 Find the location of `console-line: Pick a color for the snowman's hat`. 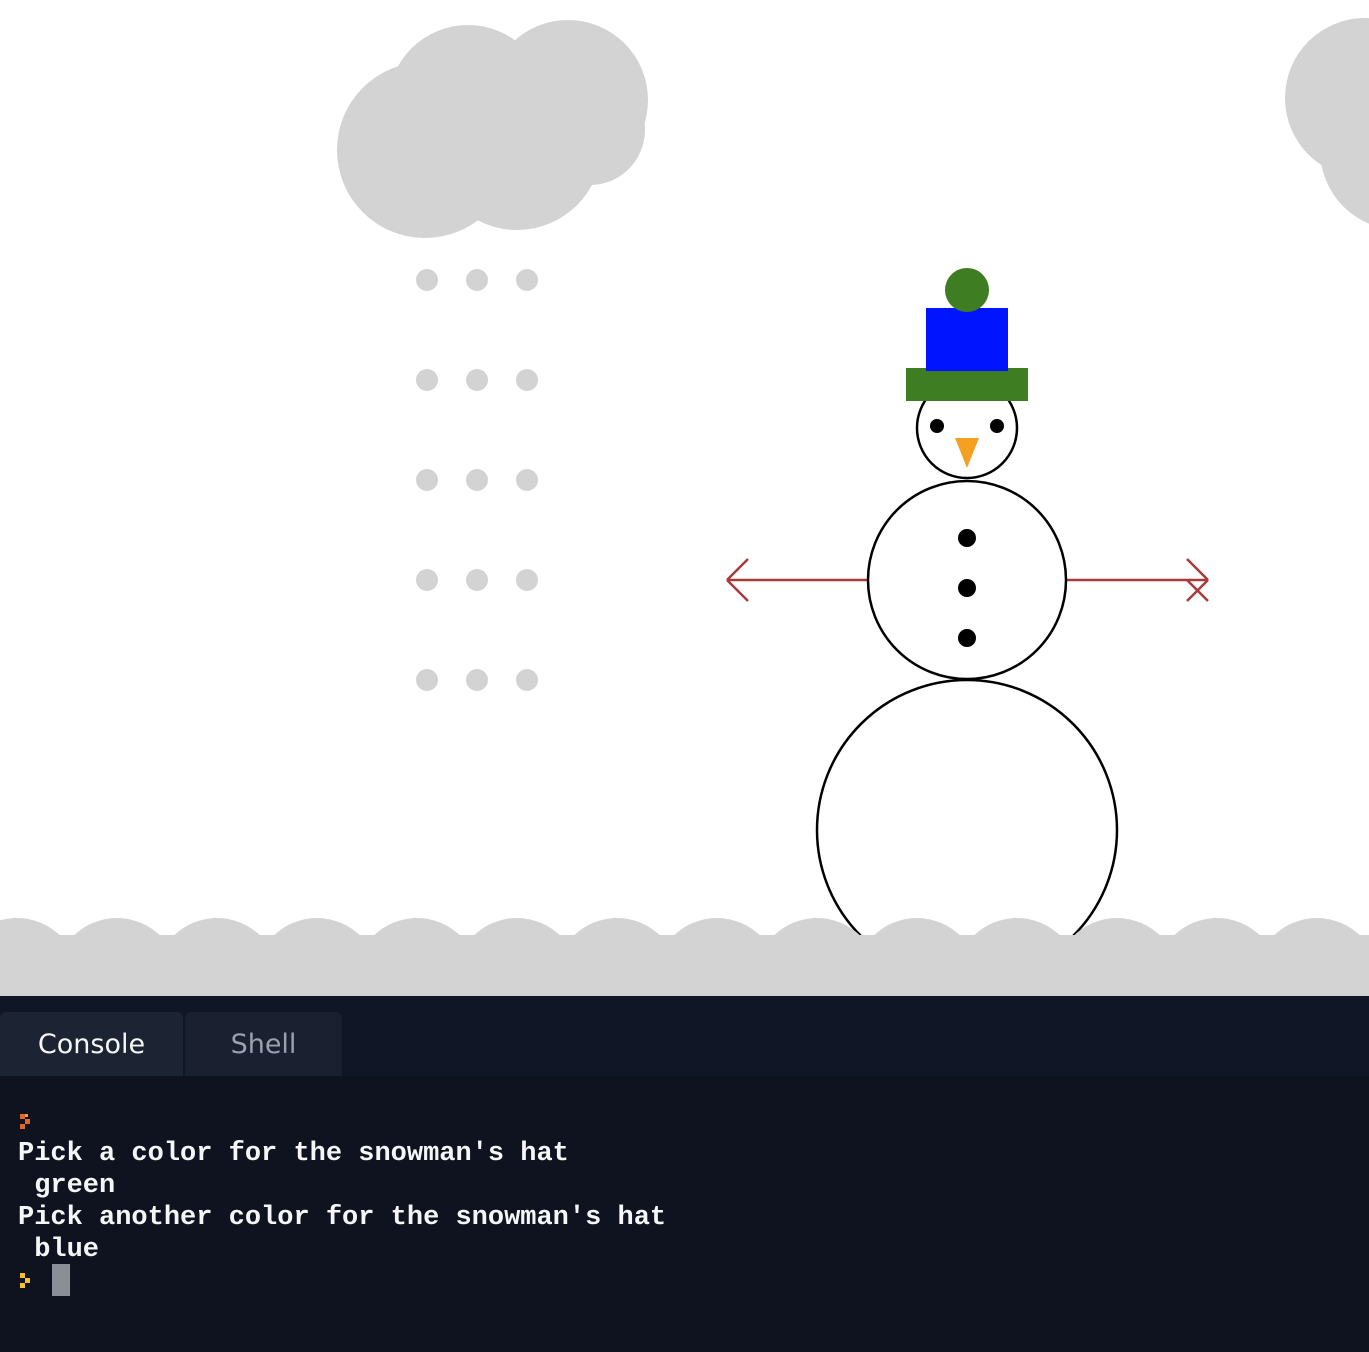

console-line: Pick a color for the snowman's hat is located at coordinates (293, 1154).